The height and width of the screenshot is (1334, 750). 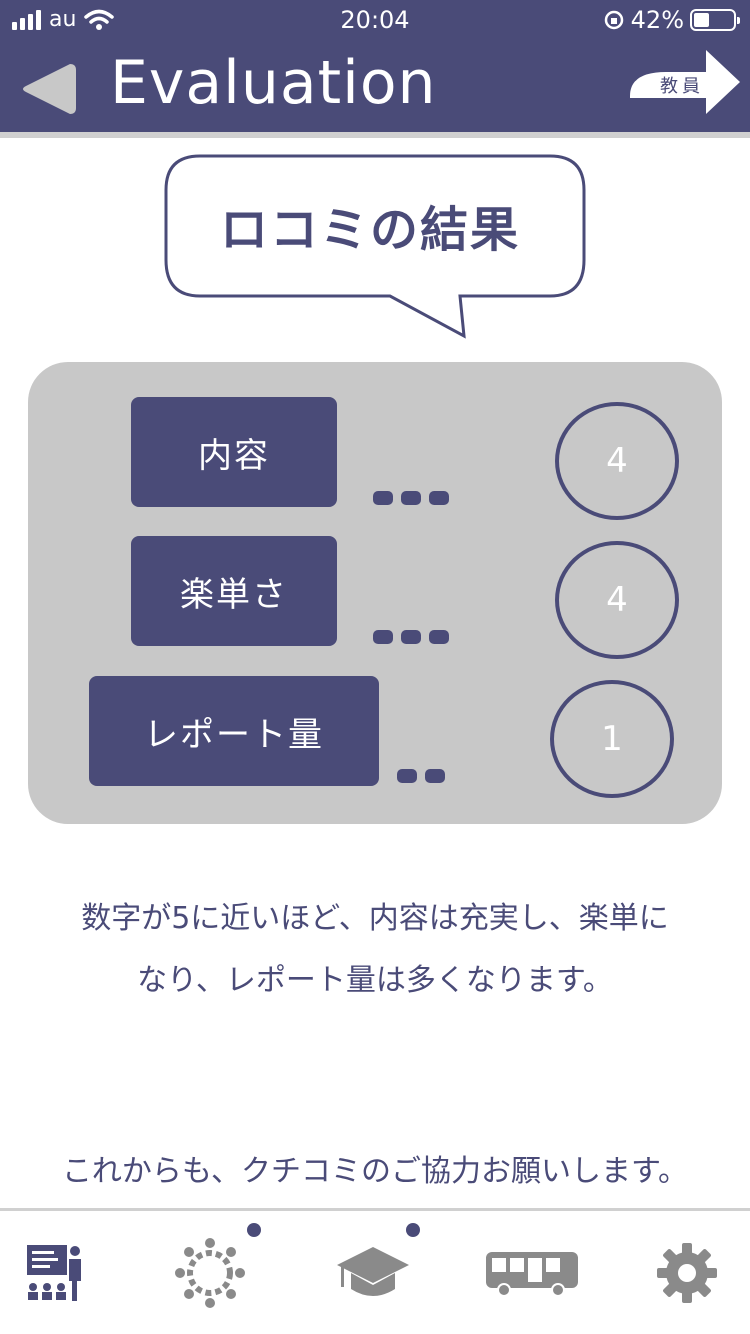 I want to click on tab-settings, so click(x=687, y=1273).